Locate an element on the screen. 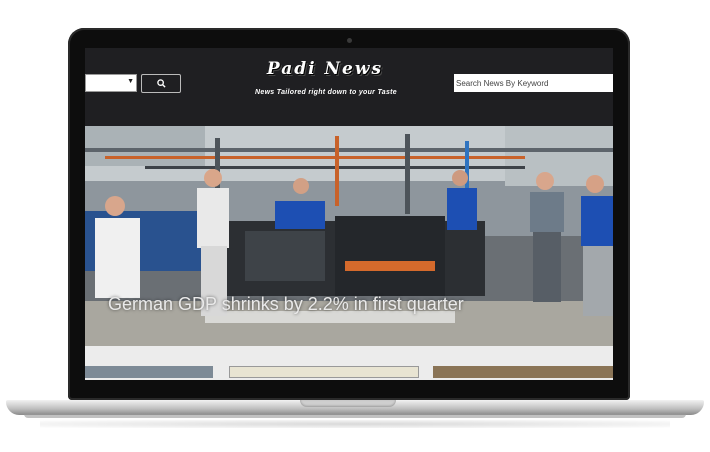 This screenshot has width=710, height=452. laptop-notch is located at coordinates (348, 403).